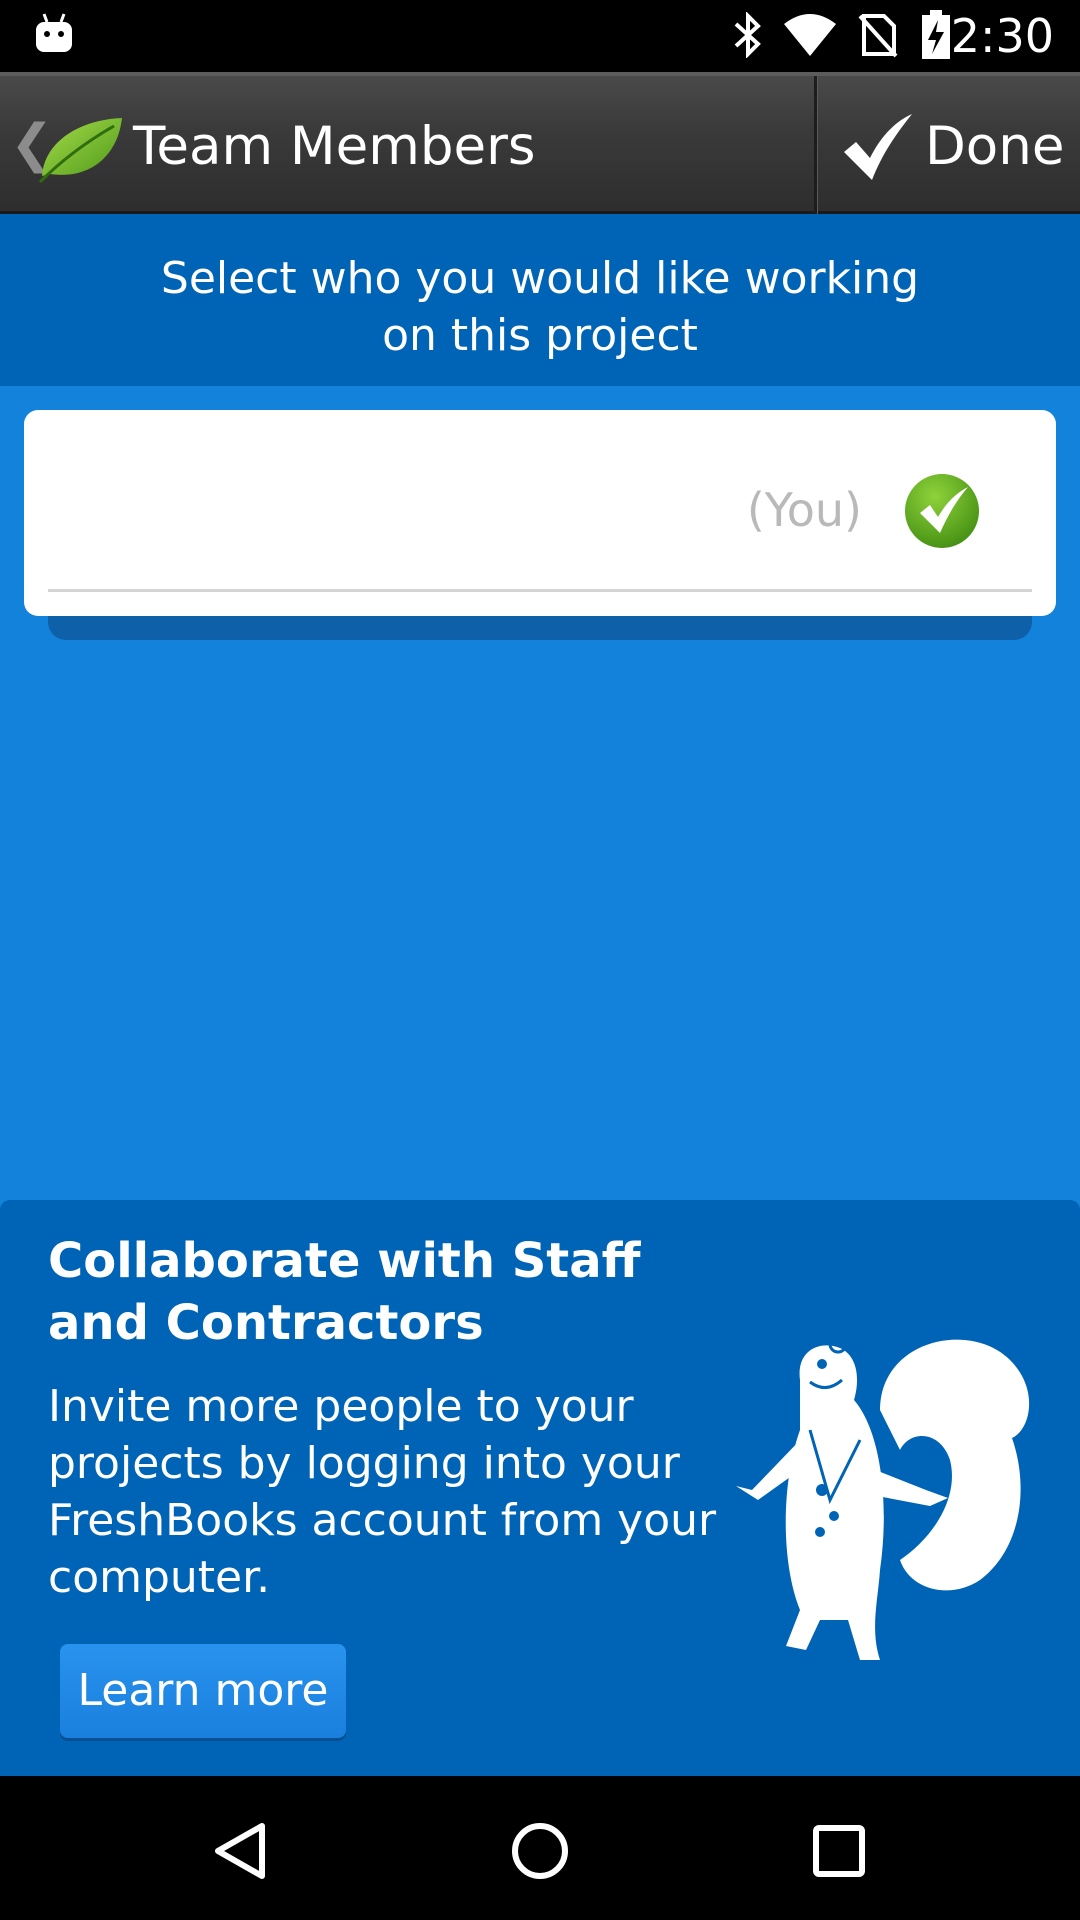 This screenshot has height=1920, width=1080. Describe the element at coordinates (878, 36) in the screenshot. I see `no-sim-icon` at that location.